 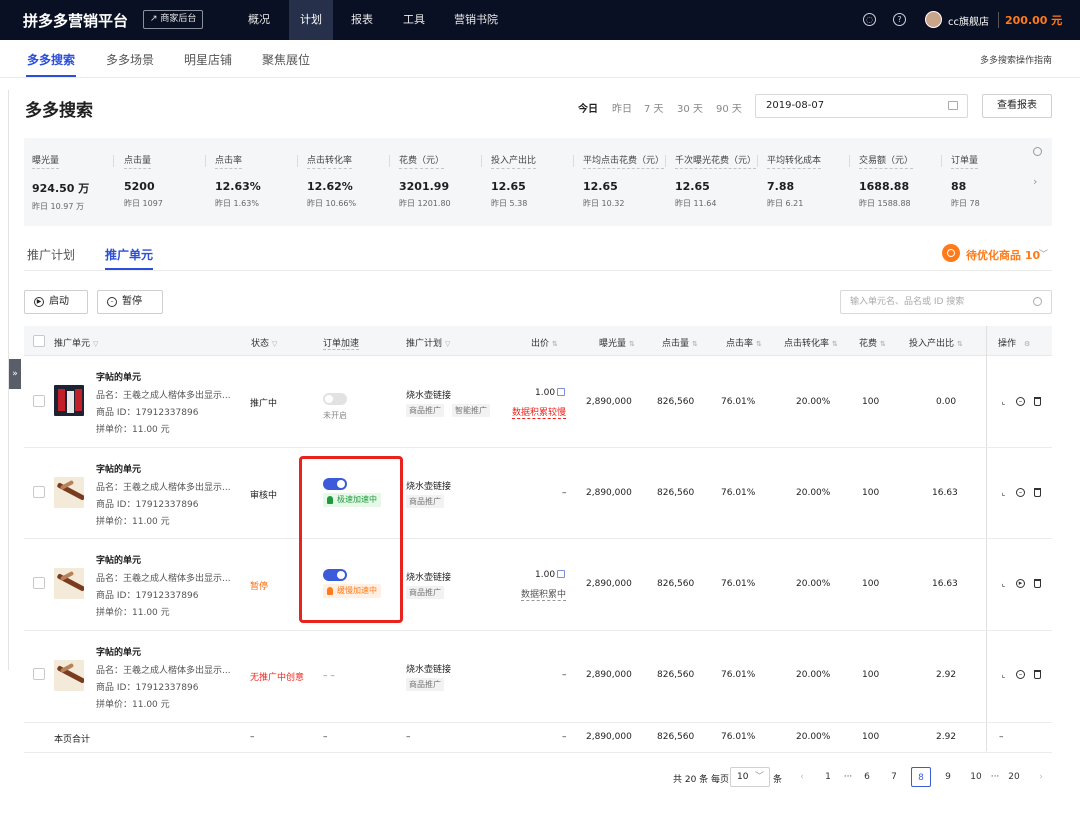 I want to click on nav-overview: 概况, so click(x=259, y=20).